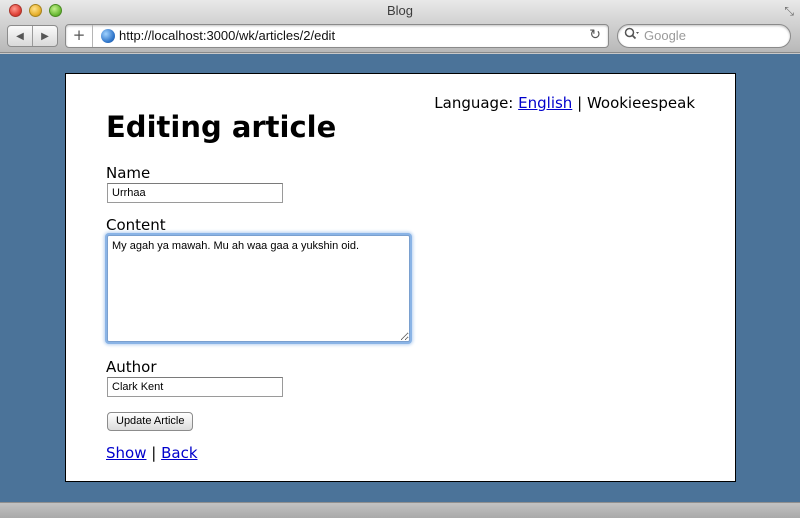 Image resolution: width=800 pixels, height=518 pixels. I want to click on author-field, so click(195, 387).